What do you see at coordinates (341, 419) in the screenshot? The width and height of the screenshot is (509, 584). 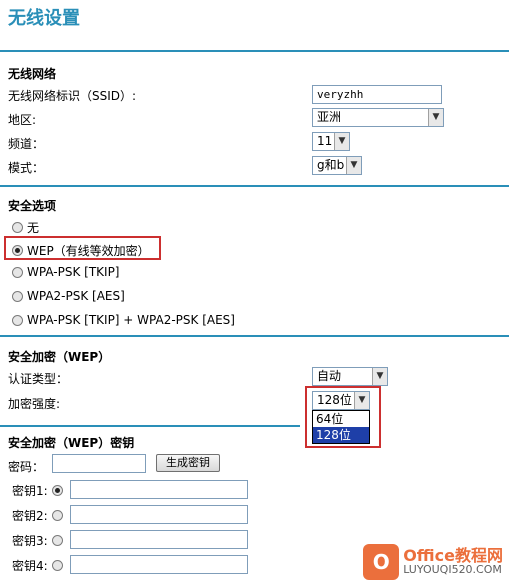 I see `strength-option-64: 64位` at bounding box center [341, 419].